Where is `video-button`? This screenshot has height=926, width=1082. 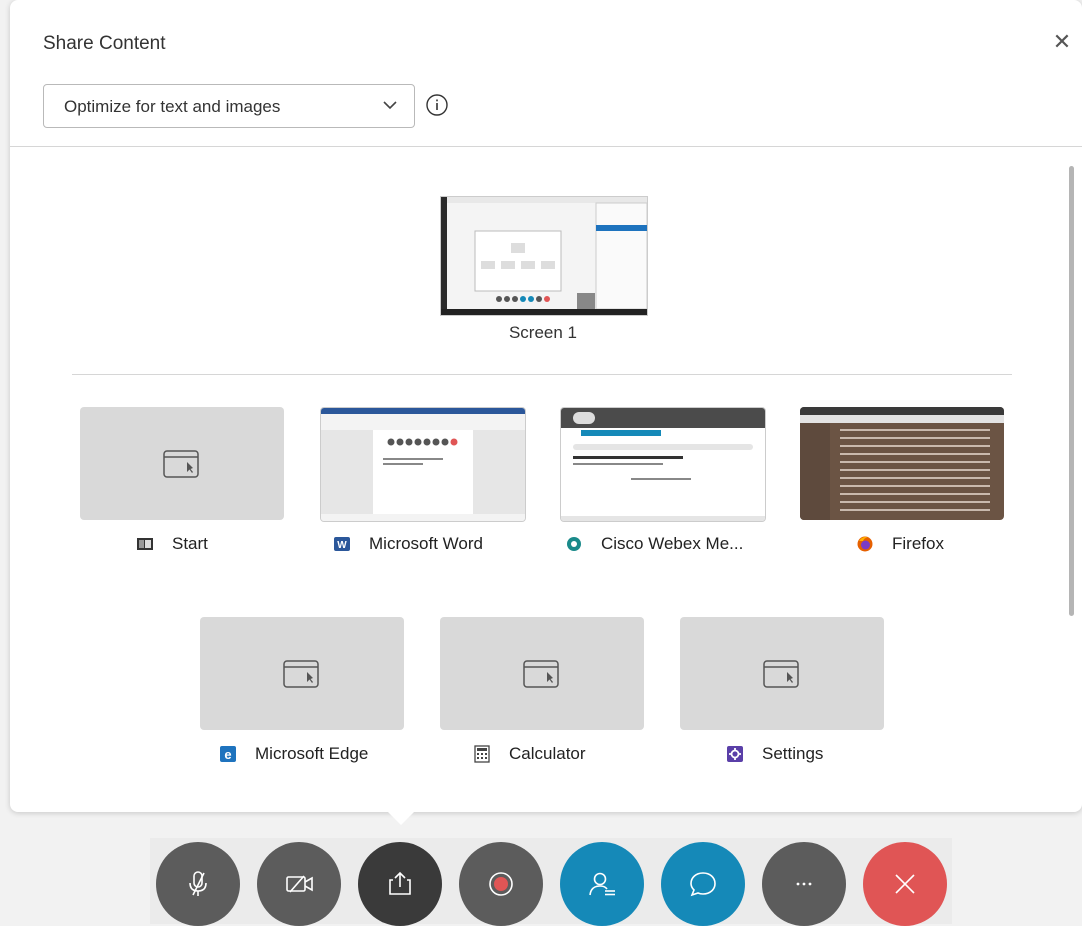 video-button is located at coordinates (299, 884).